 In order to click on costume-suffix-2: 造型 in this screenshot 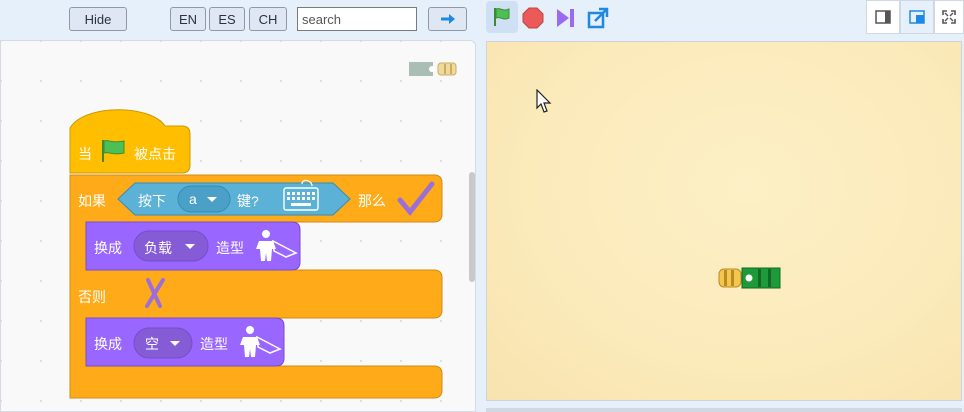, I will do `click(214, 344)`.